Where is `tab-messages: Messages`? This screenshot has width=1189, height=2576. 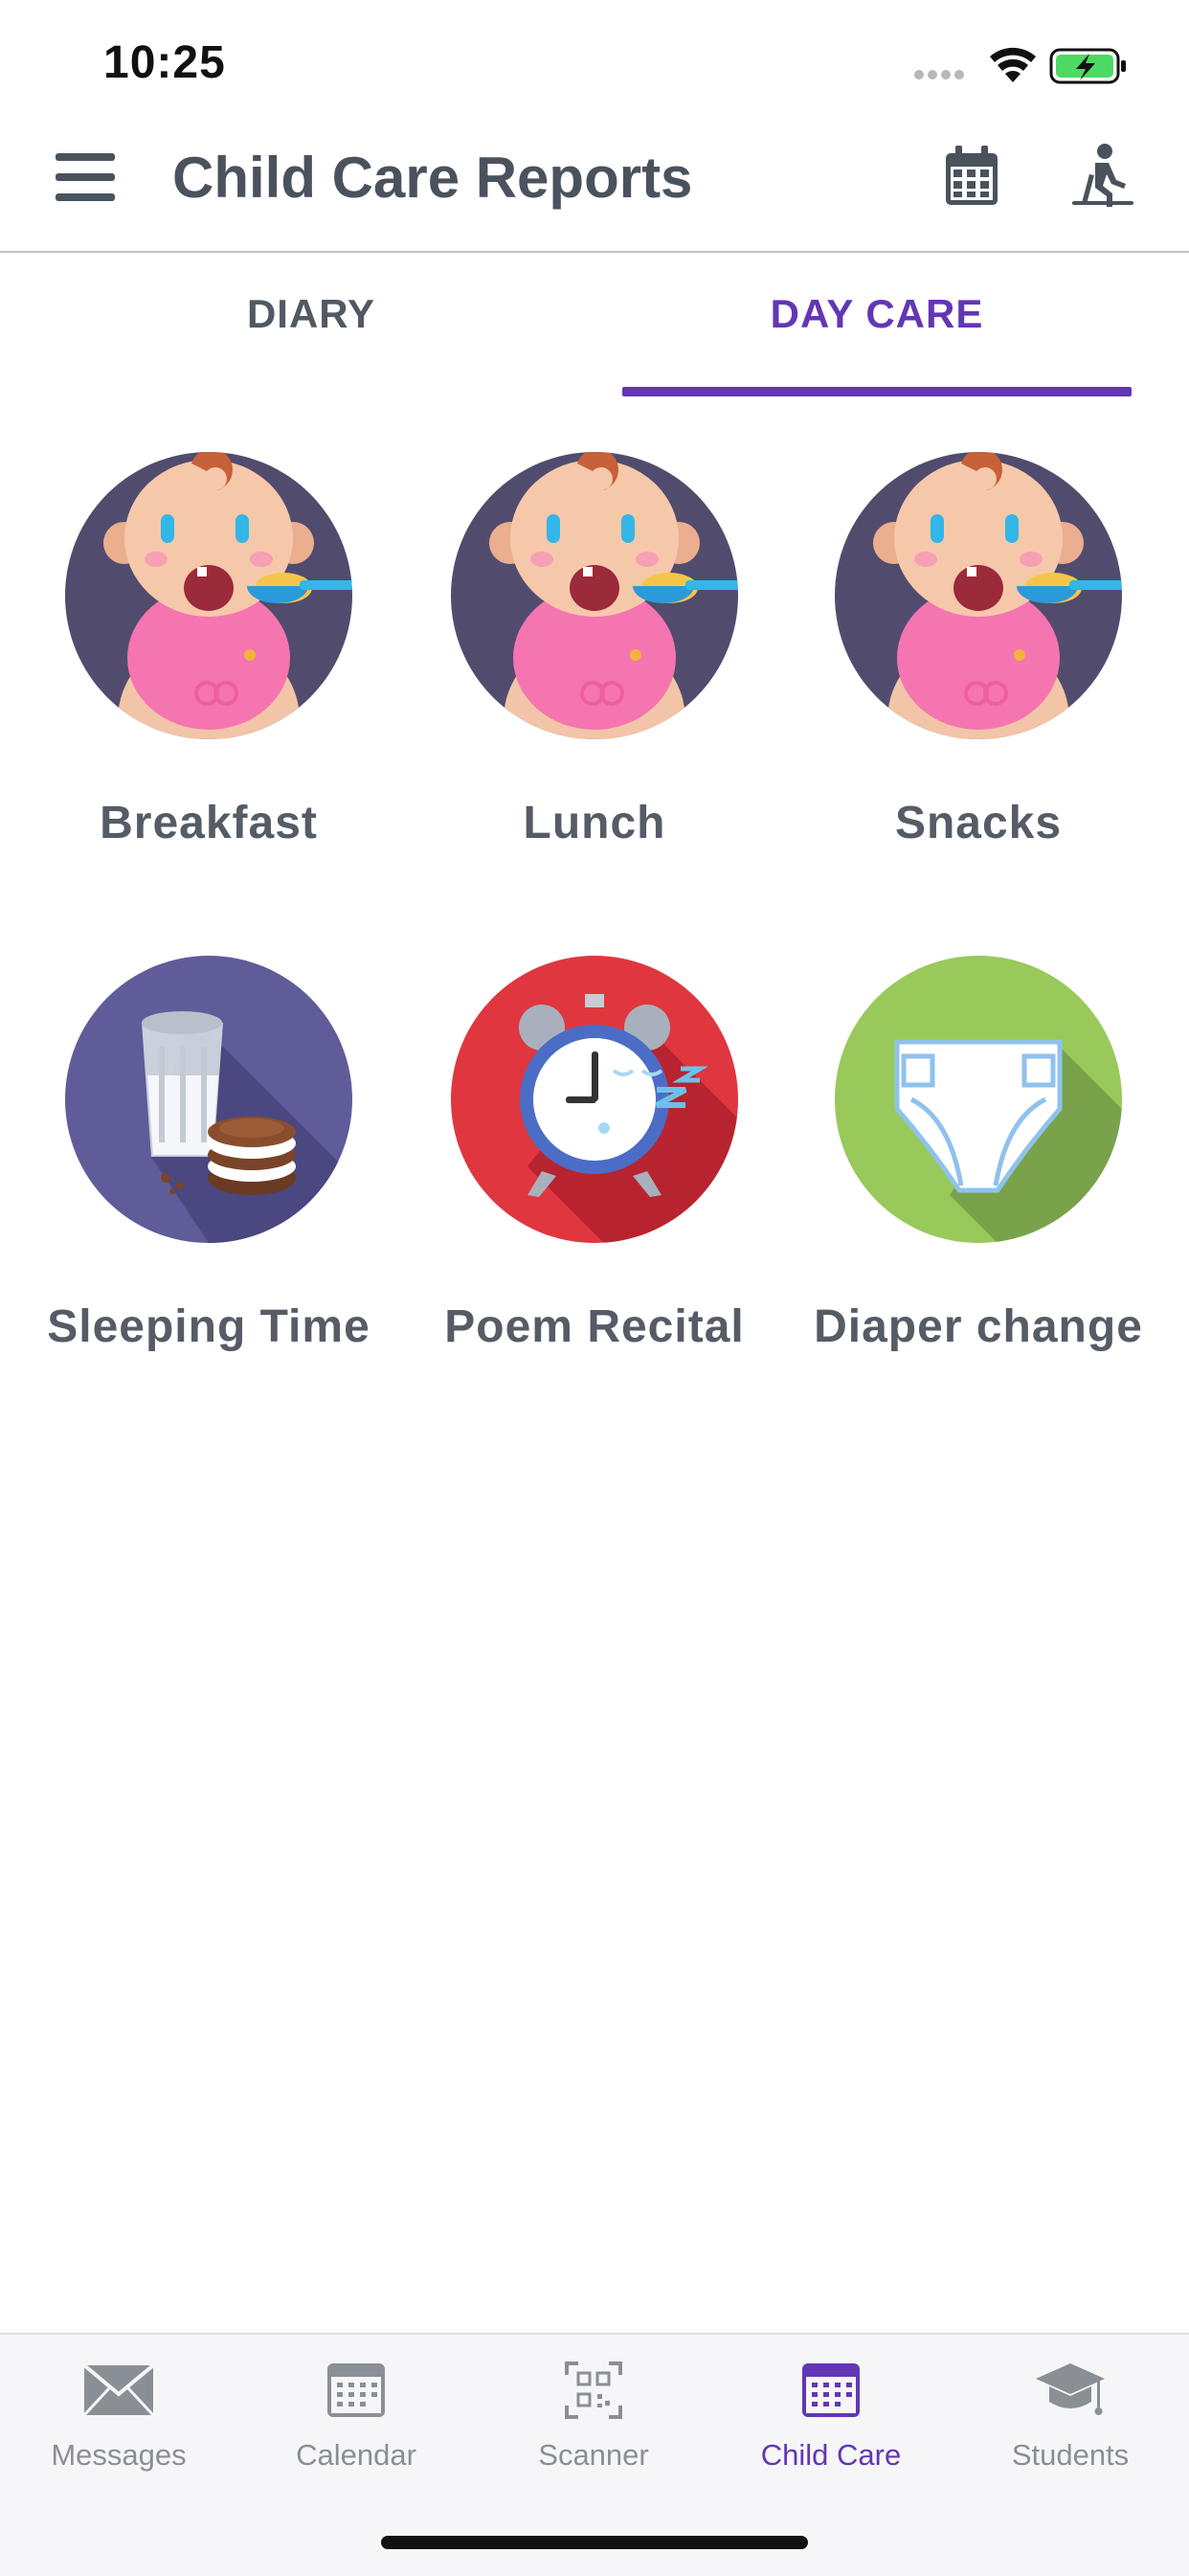
tab-messages: Messages is located at coordinates (118, 2416).